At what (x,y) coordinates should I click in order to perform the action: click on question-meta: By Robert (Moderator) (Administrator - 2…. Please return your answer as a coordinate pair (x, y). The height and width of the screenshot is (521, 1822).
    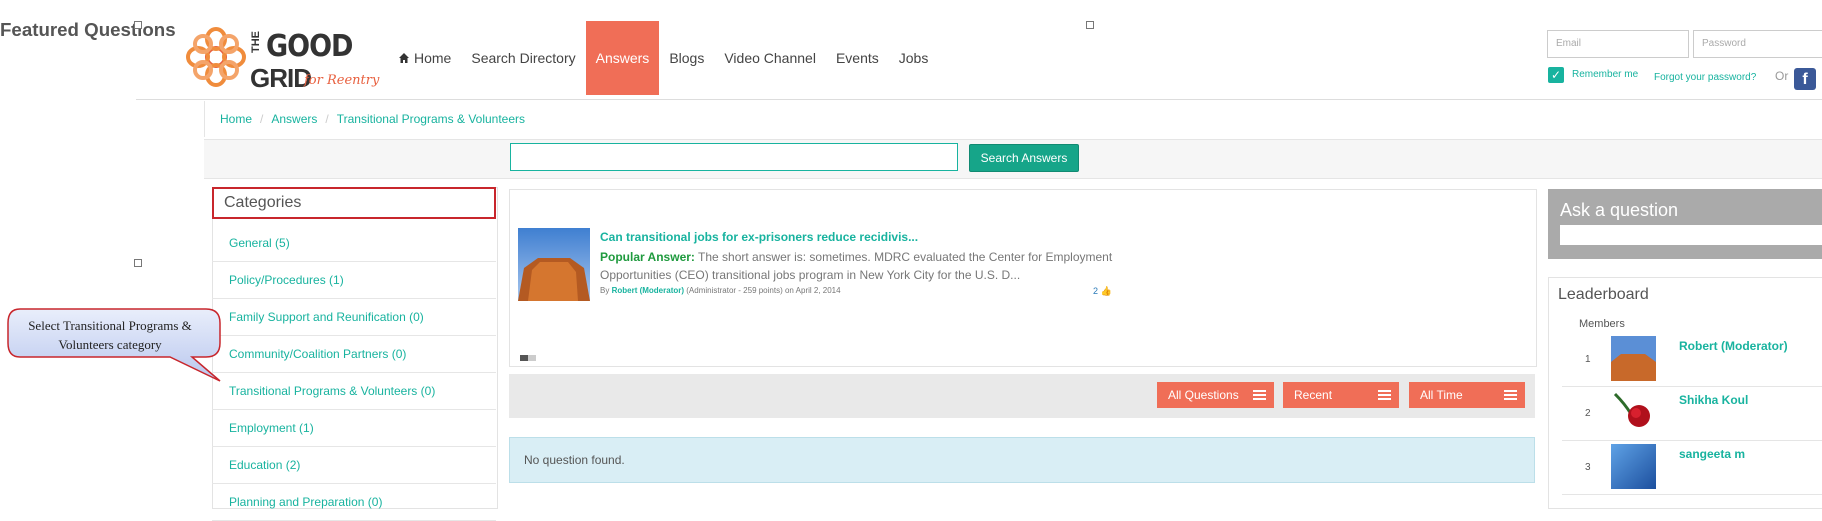
    Looking at the image, I should click on (720, 290).